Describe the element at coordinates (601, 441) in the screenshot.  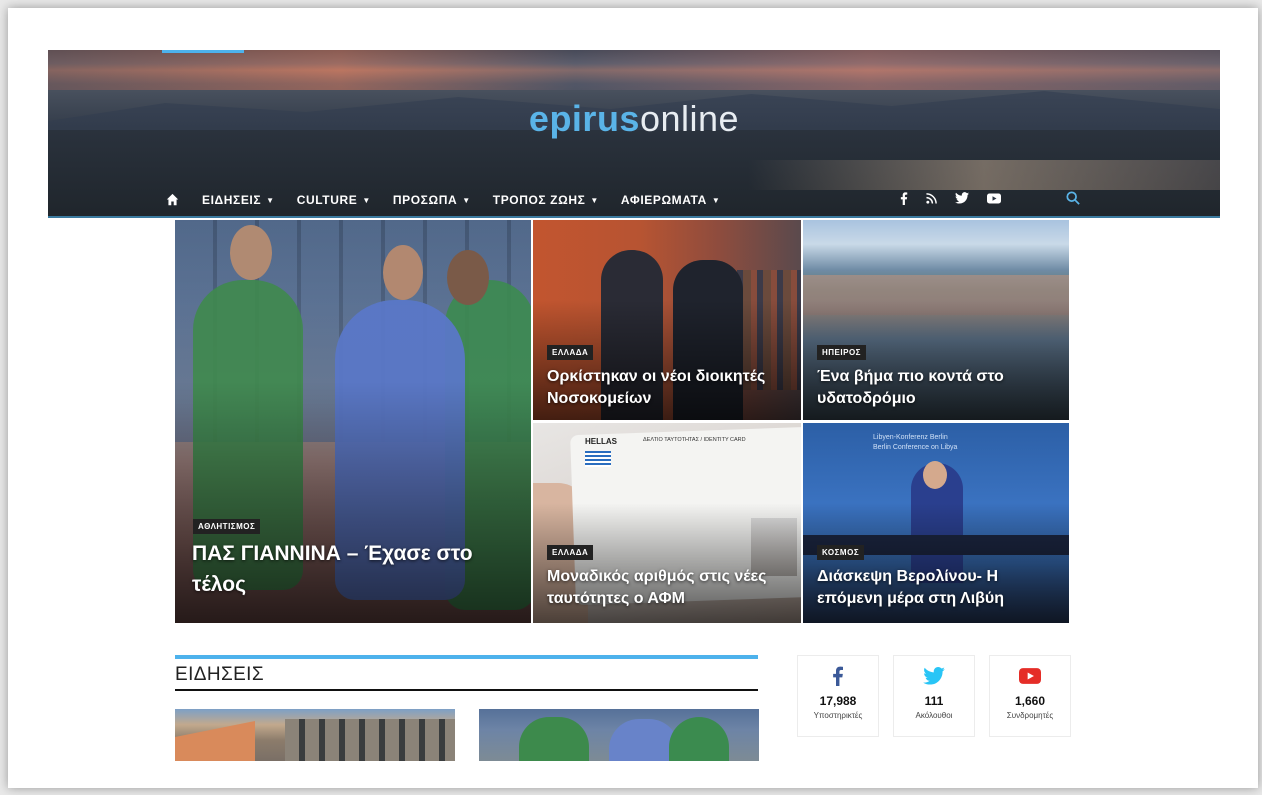
I see `id-card-country-text: HELLAS` at that location.